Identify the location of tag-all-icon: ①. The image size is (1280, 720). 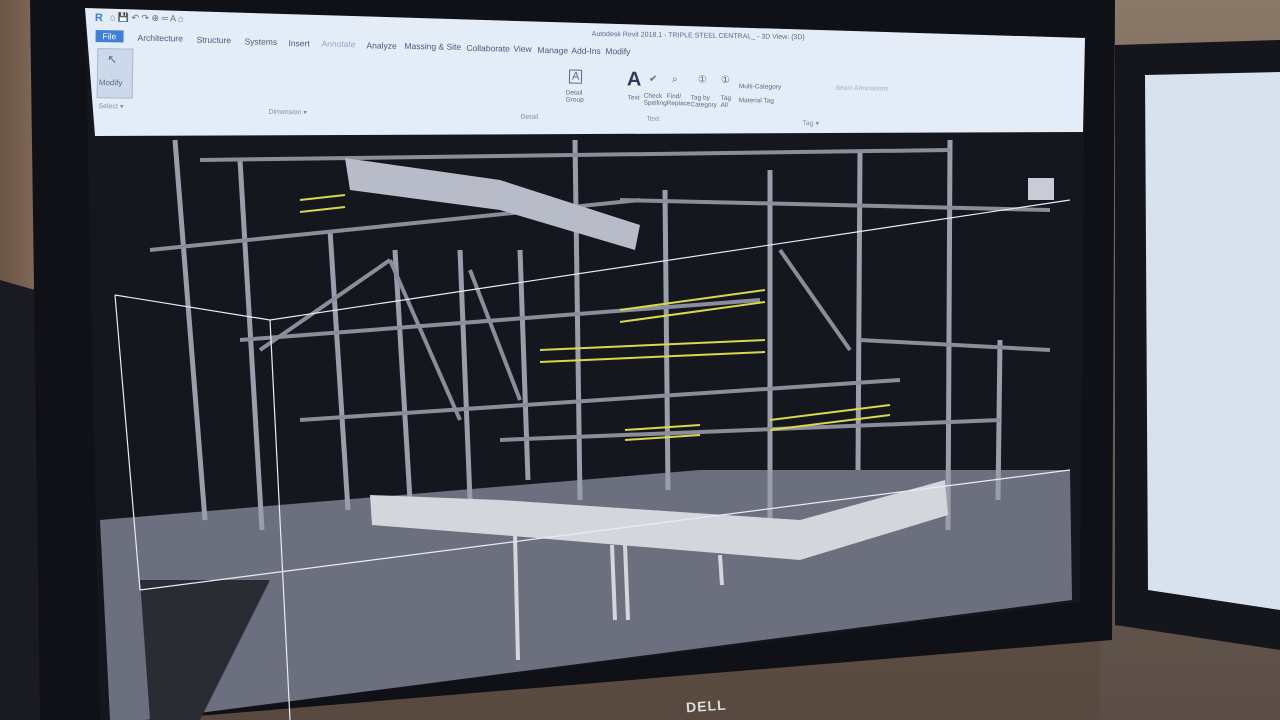
(725, 80).